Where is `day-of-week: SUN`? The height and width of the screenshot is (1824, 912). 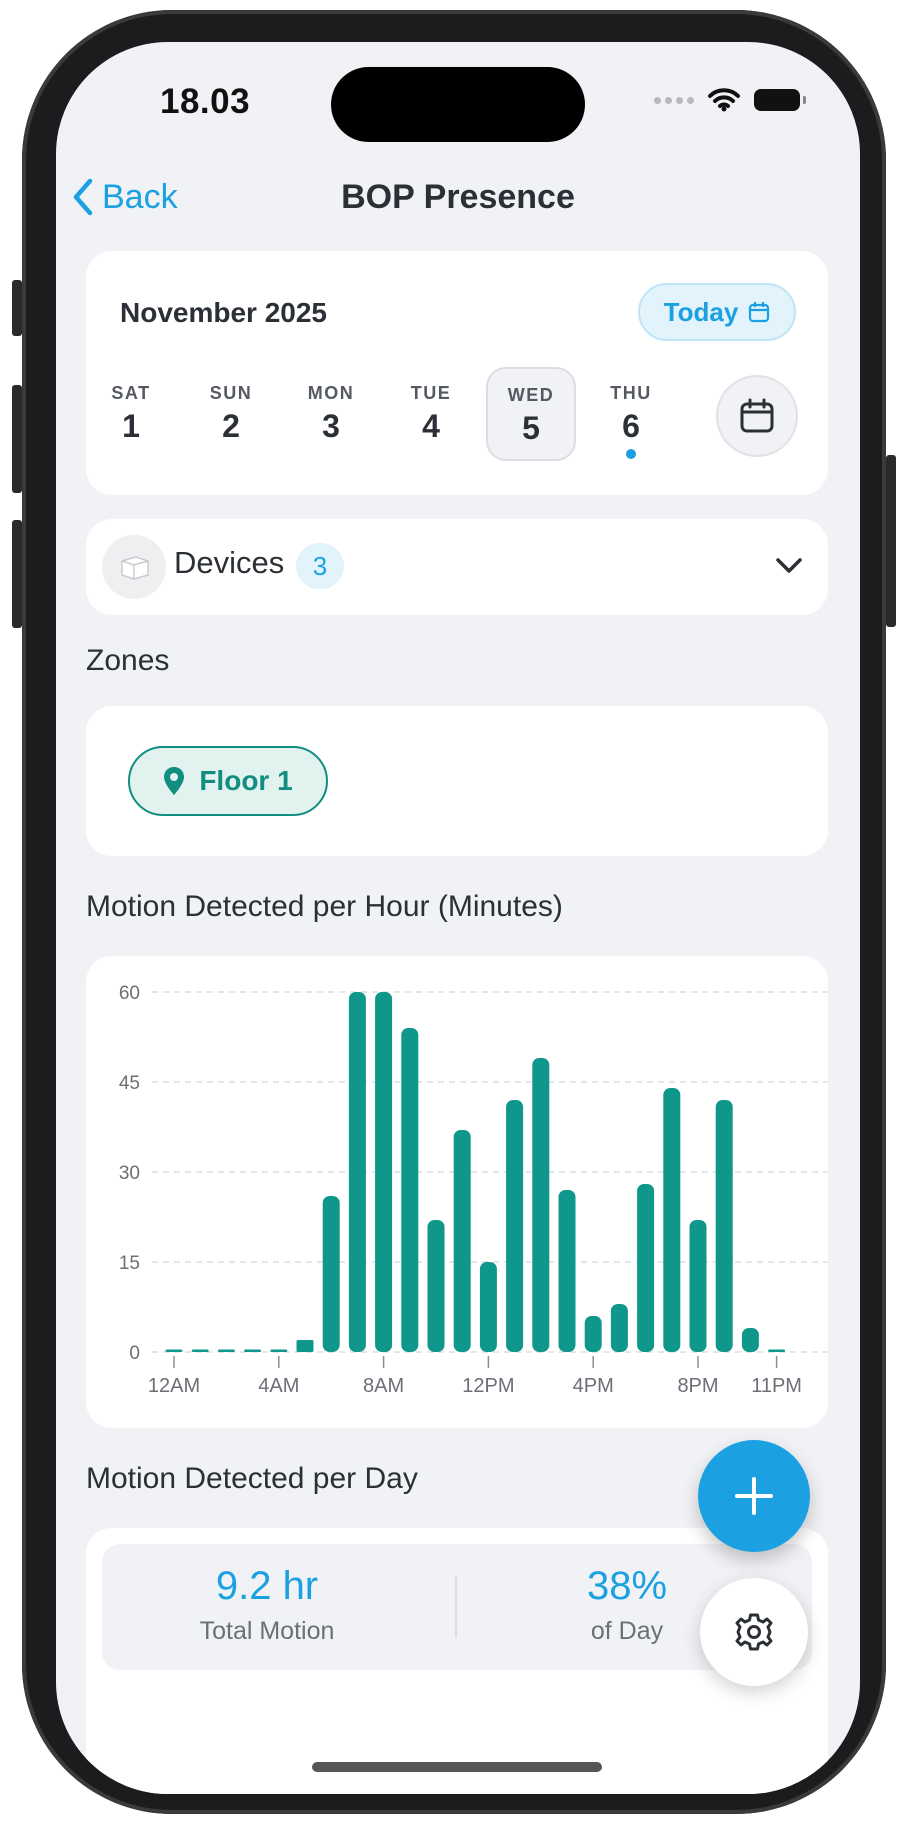
day-of-week: SUN is located at coordinates (231, 393).